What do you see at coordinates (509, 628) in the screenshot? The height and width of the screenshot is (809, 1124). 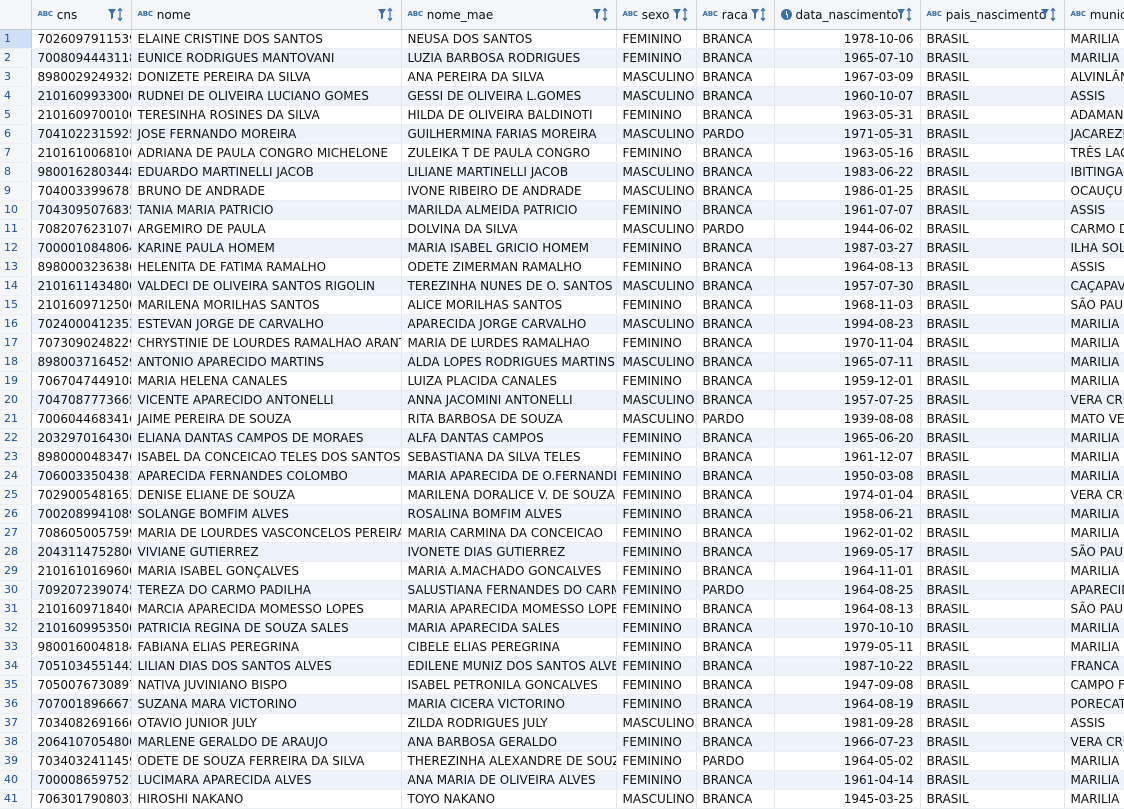 I see `cell-nome-mae: MARIA APARECIDA SALES` at bounding box center [509, 628].